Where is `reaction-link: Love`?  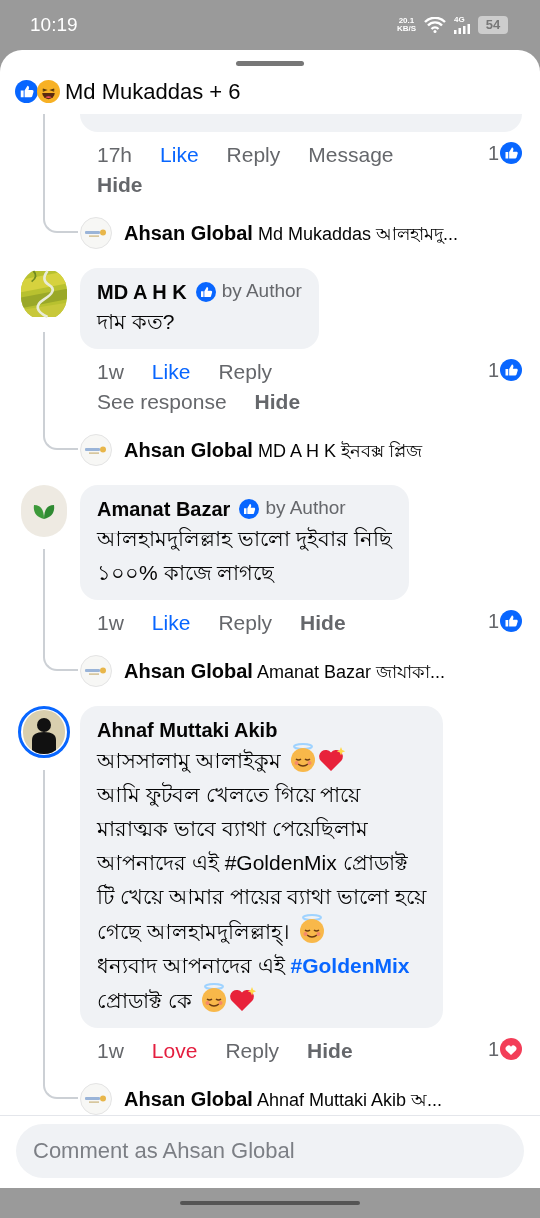
reaction-link: Love is located at coordinates (174, 1051).